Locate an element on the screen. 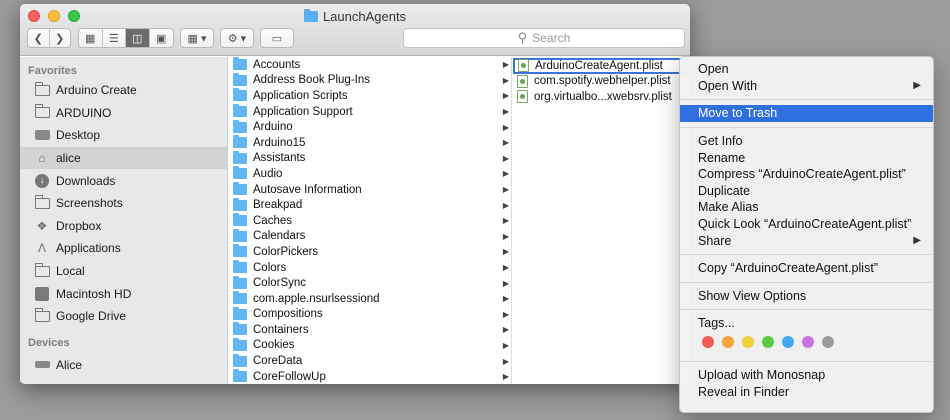 This screenshot has height=420, width=950. back-button: ❮ is located at coordinates (39, 38).